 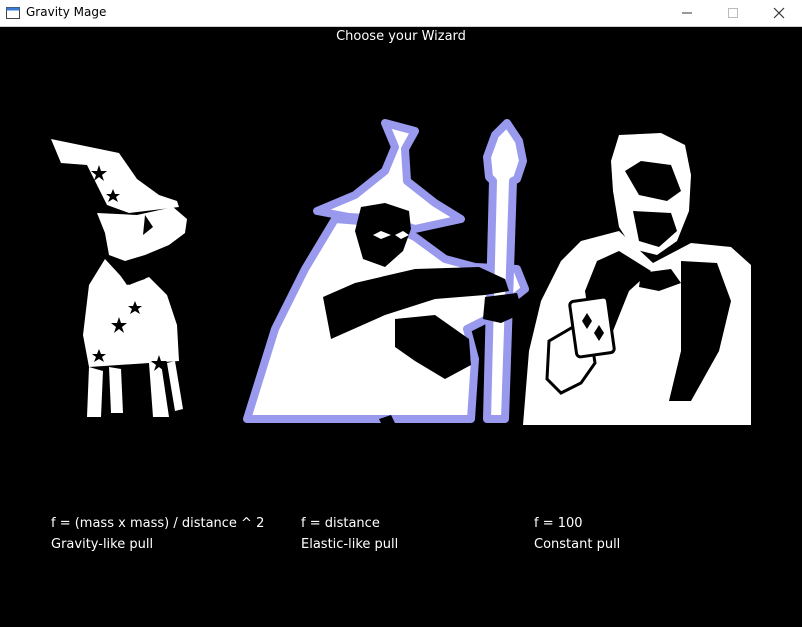 What do you see at coordinates (119, 278) in the screenshot?
I see `dog-wizard-icon` at bounding box center [119, 278].